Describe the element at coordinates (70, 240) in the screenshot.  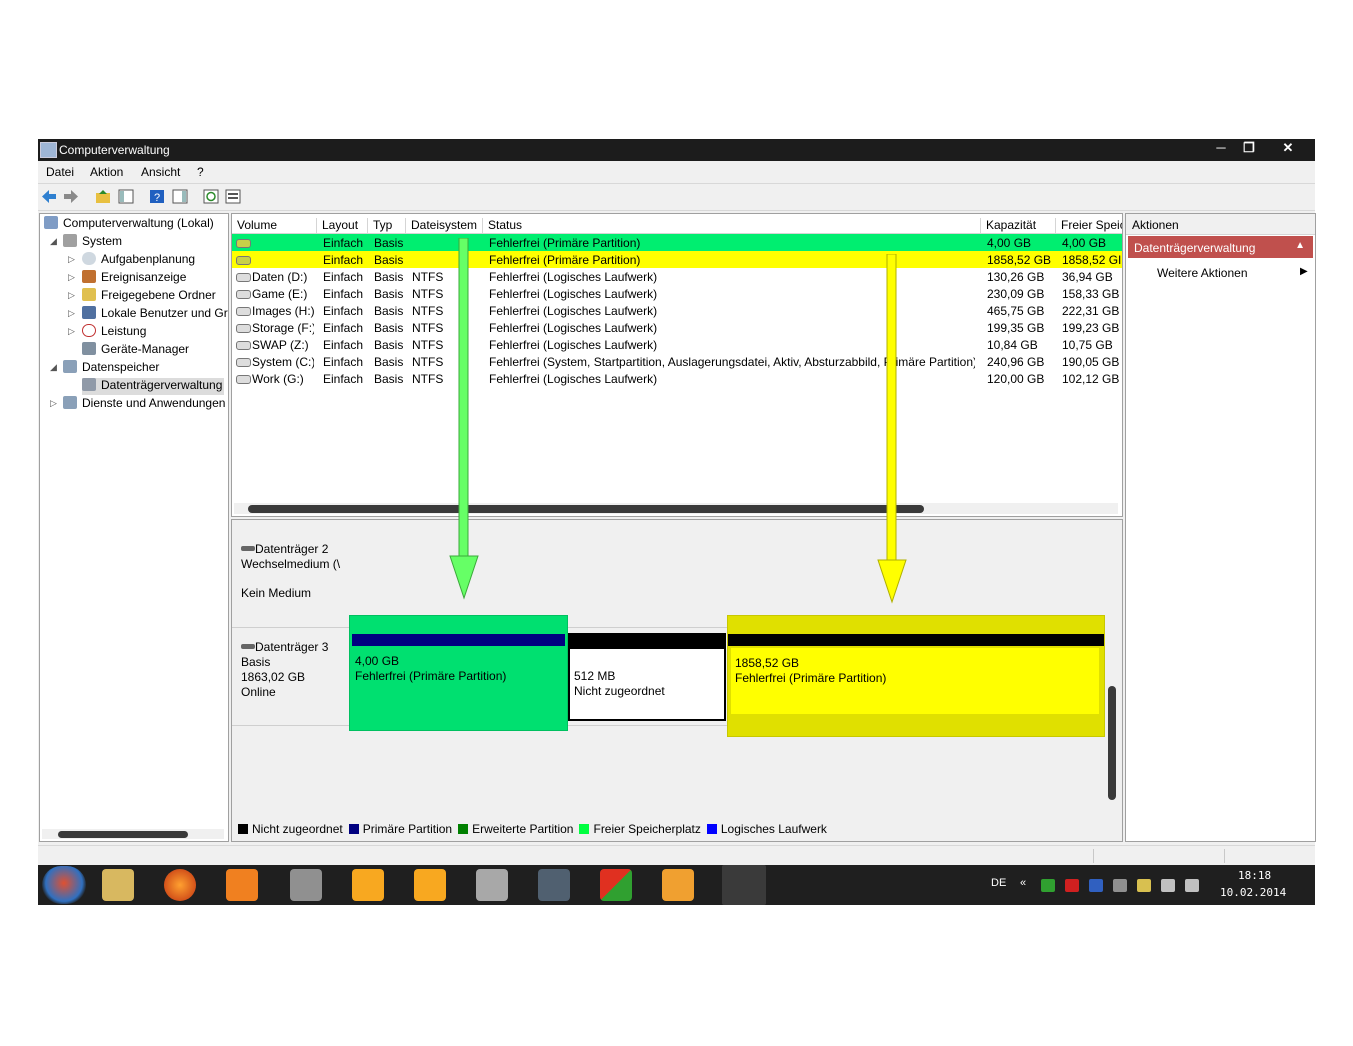
I see `tools-icon` at that location.